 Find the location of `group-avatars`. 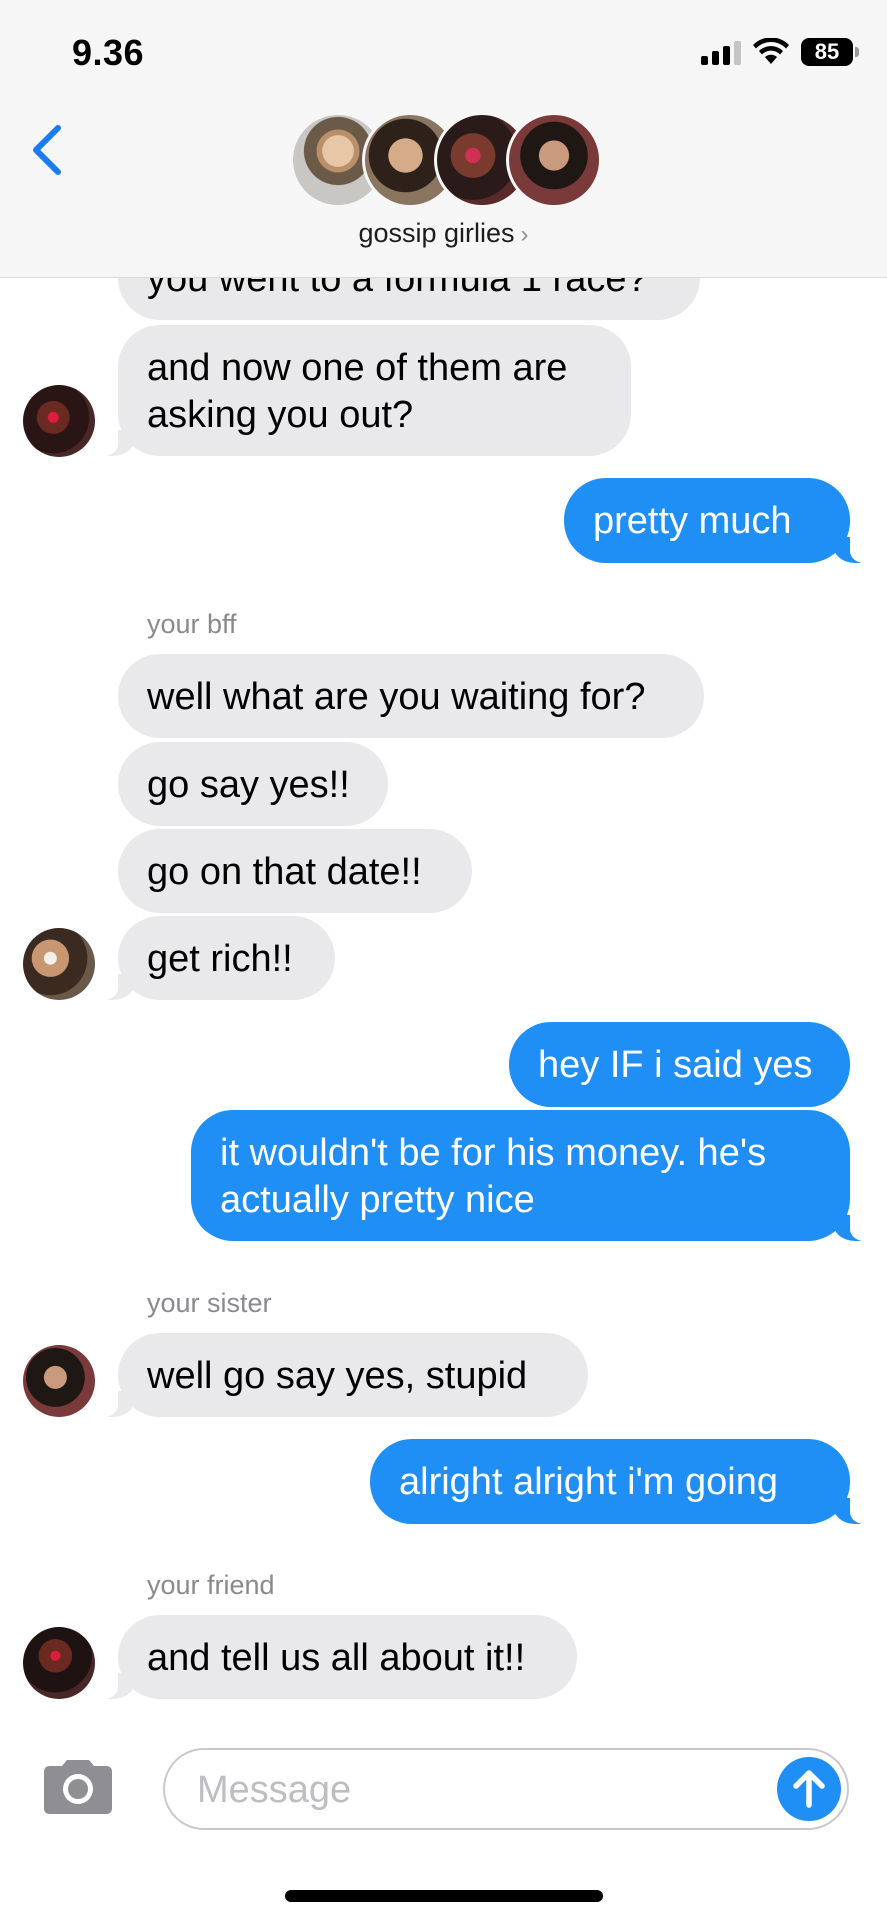

group-avatars is located at coordinates (450, 161).